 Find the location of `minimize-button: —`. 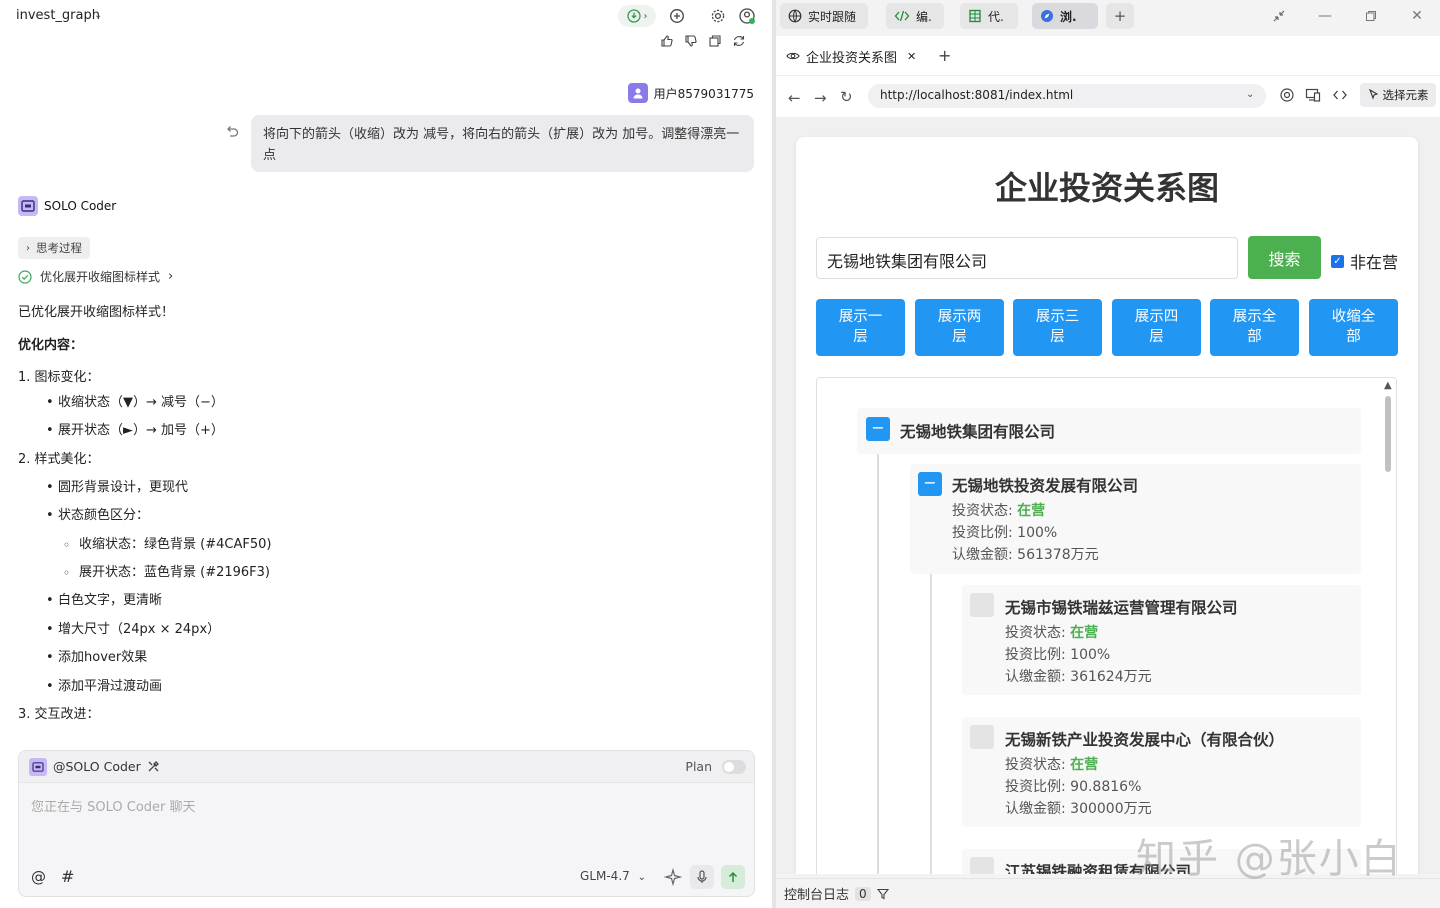

minimize-button: — is located at coordinates (1325, 16).